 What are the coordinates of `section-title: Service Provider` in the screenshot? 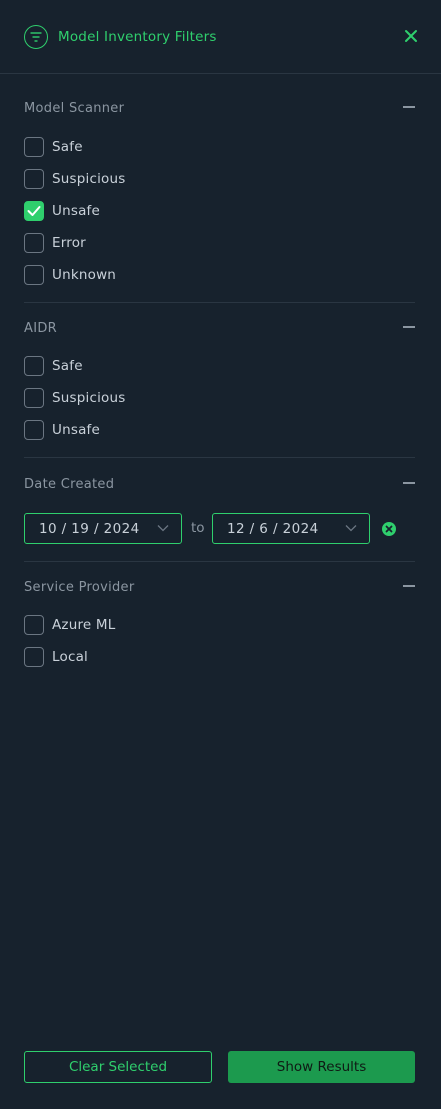 It's located at (79, 587).